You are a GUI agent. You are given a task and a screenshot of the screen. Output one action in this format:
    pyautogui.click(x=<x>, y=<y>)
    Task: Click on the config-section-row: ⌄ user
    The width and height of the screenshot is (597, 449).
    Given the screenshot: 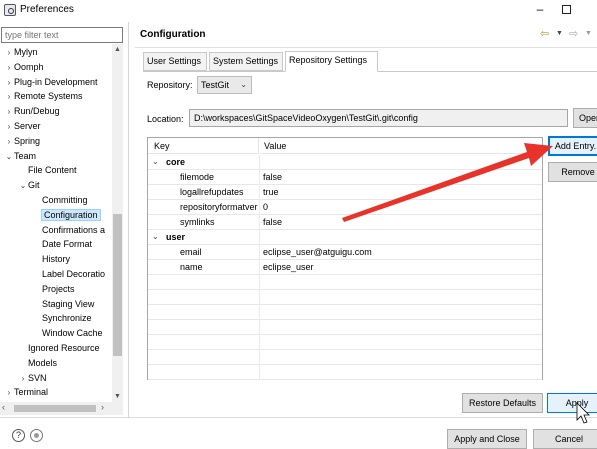 What is the action you would take?
    pyautogui.click(x=345, y=237)
    